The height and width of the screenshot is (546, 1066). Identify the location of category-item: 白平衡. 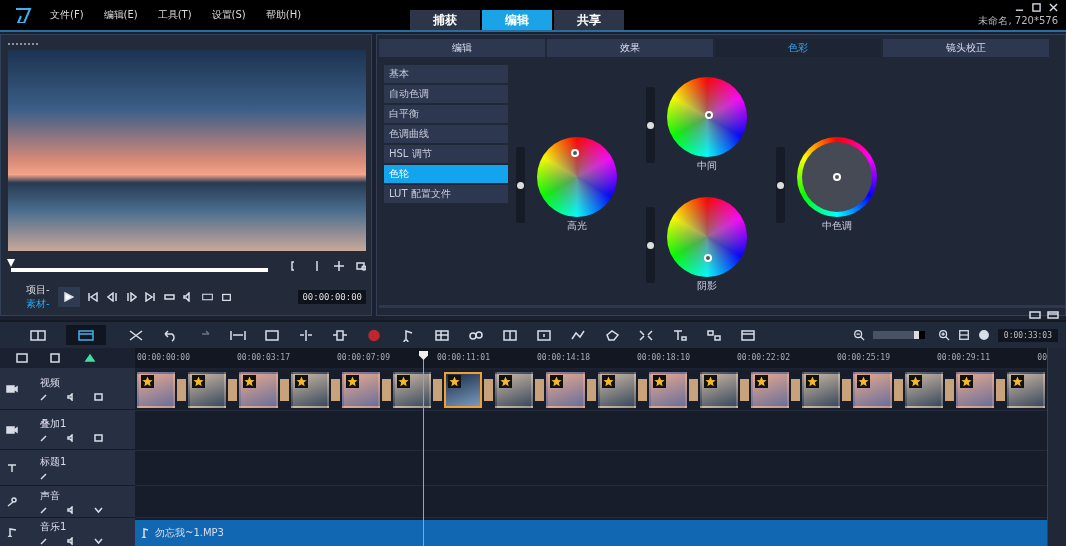
(446, 114).